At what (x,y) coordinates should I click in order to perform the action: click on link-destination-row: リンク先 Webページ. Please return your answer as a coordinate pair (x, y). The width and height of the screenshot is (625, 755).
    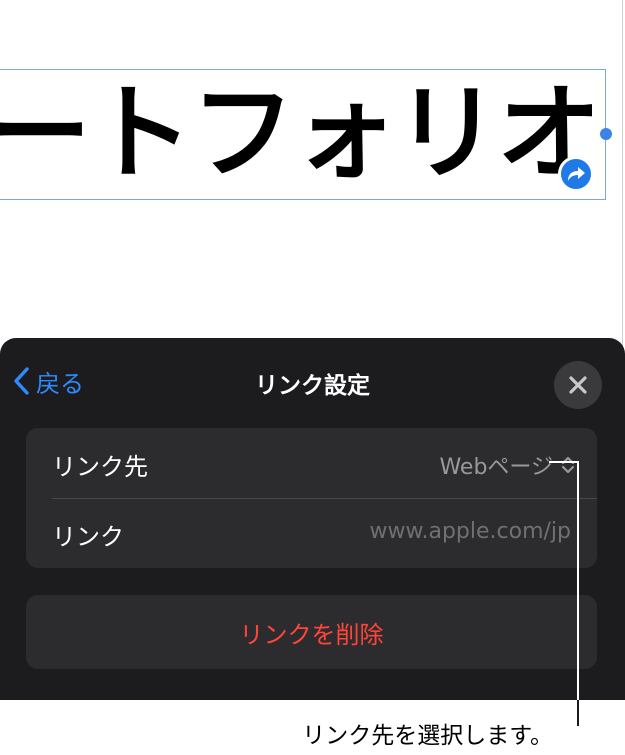
    Looking at the image, I should click on (311, 463).